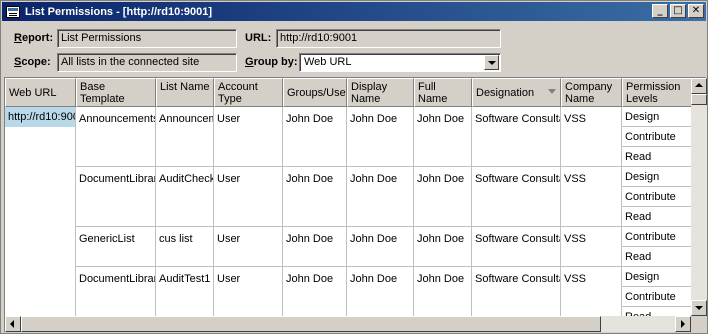 The height and width of the screenshot is (334, 708). Describe the element at coordinates (147, 62) in the screenshot. I see `scope-field: All lists in the connected site` at that location.